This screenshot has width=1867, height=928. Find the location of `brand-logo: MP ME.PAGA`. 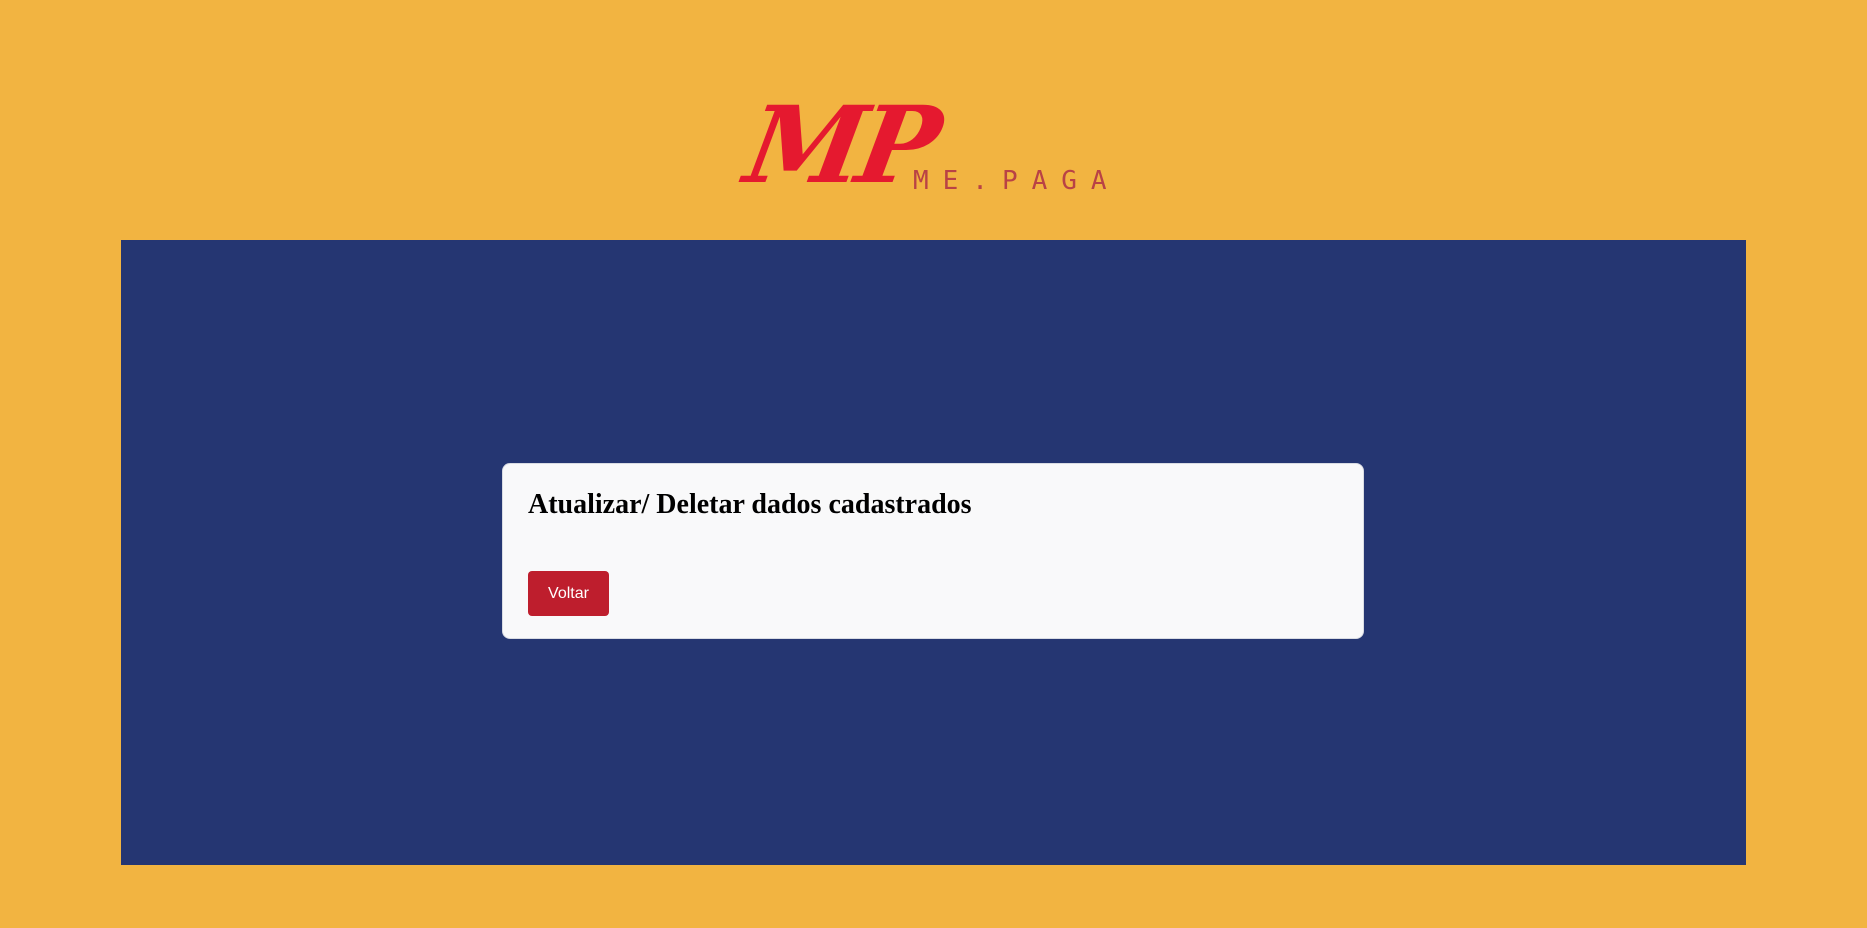

brand-logo: MP ME.PAGA is located at coordinates (937, 144).